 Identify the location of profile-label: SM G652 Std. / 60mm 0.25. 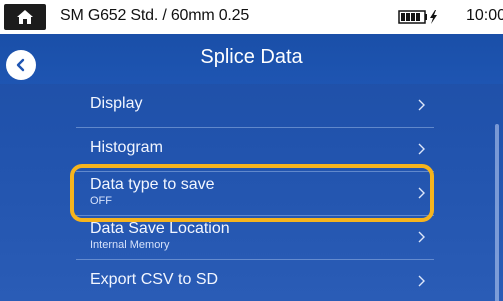
(155, 15).